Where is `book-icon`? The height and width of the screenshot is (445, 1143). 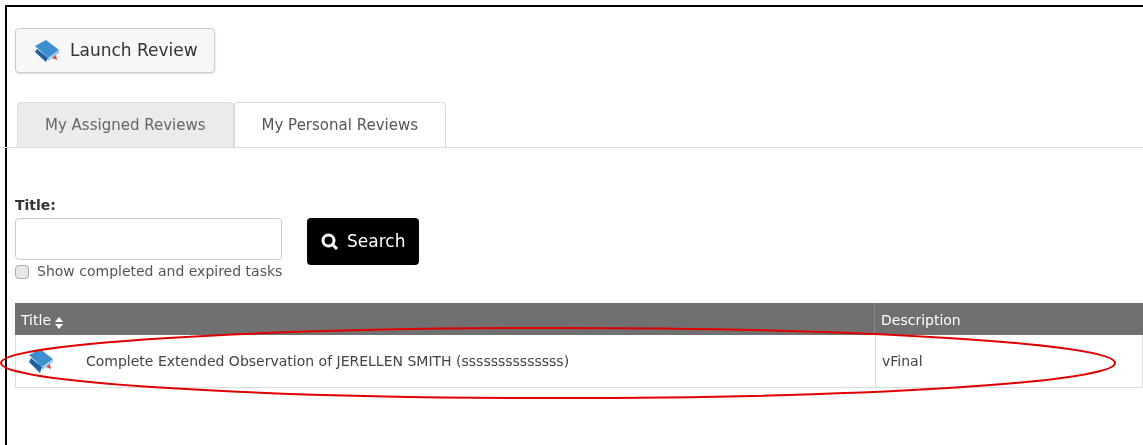
book-icon is located at coordinates (47, 50).